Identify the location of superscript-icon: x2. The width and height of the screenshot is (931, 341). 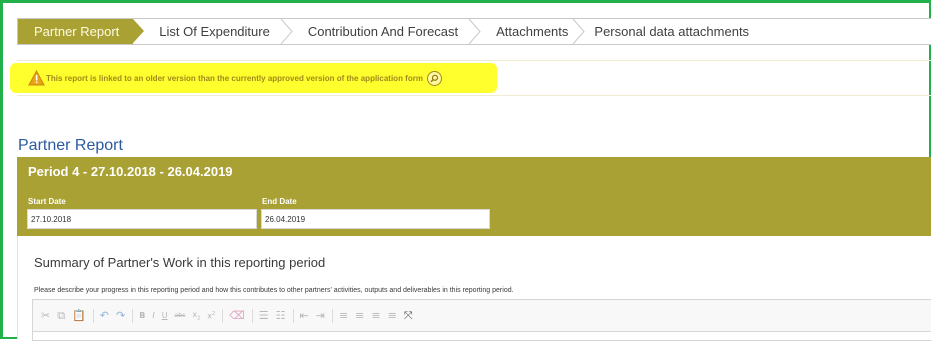
(211, 316).